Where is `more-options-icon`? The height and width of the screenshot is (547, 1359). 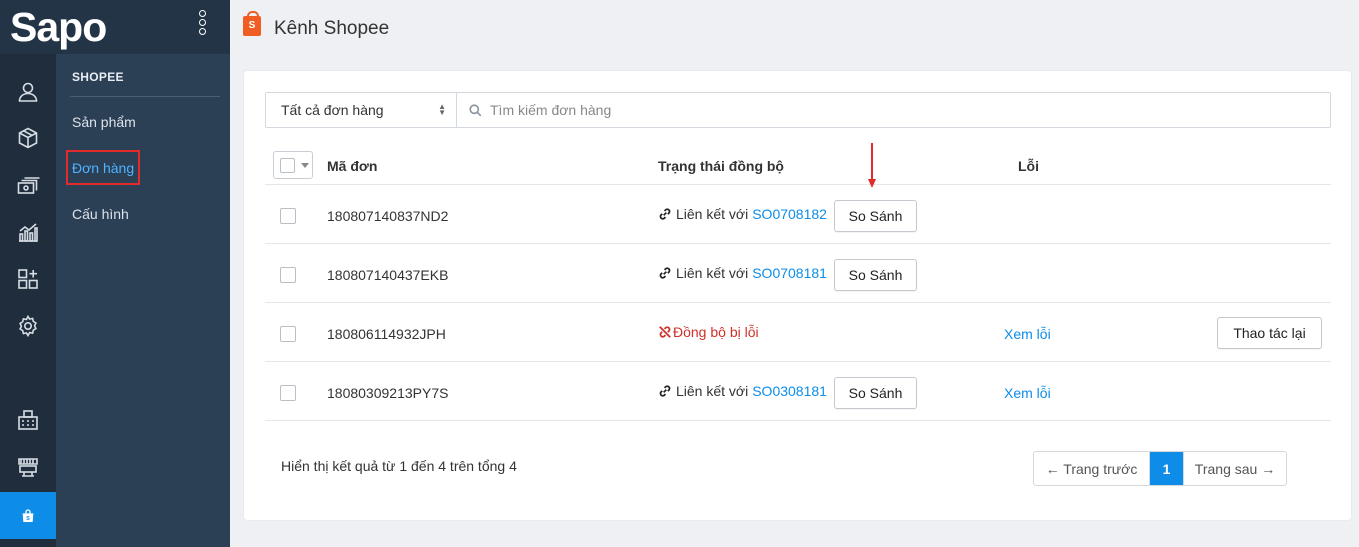 more-options-icon is located at coordinates (204, 25).